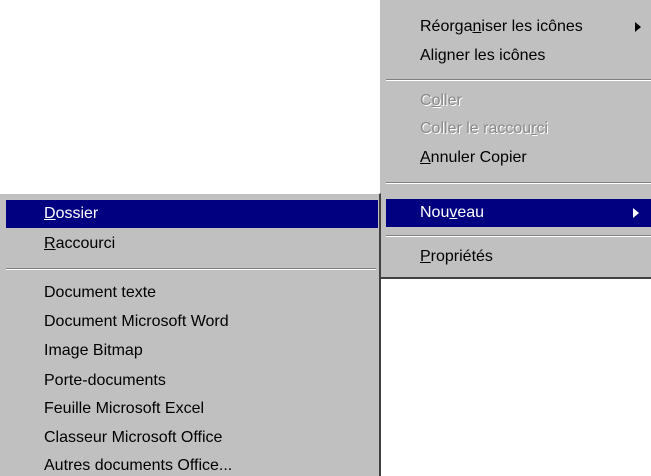 The image size is (651, 476). What do you see at coordinates (192, 244) in the screenshot?
I see `submenu-item-raccourci: Raccourci` at bounding box center [192, 244].